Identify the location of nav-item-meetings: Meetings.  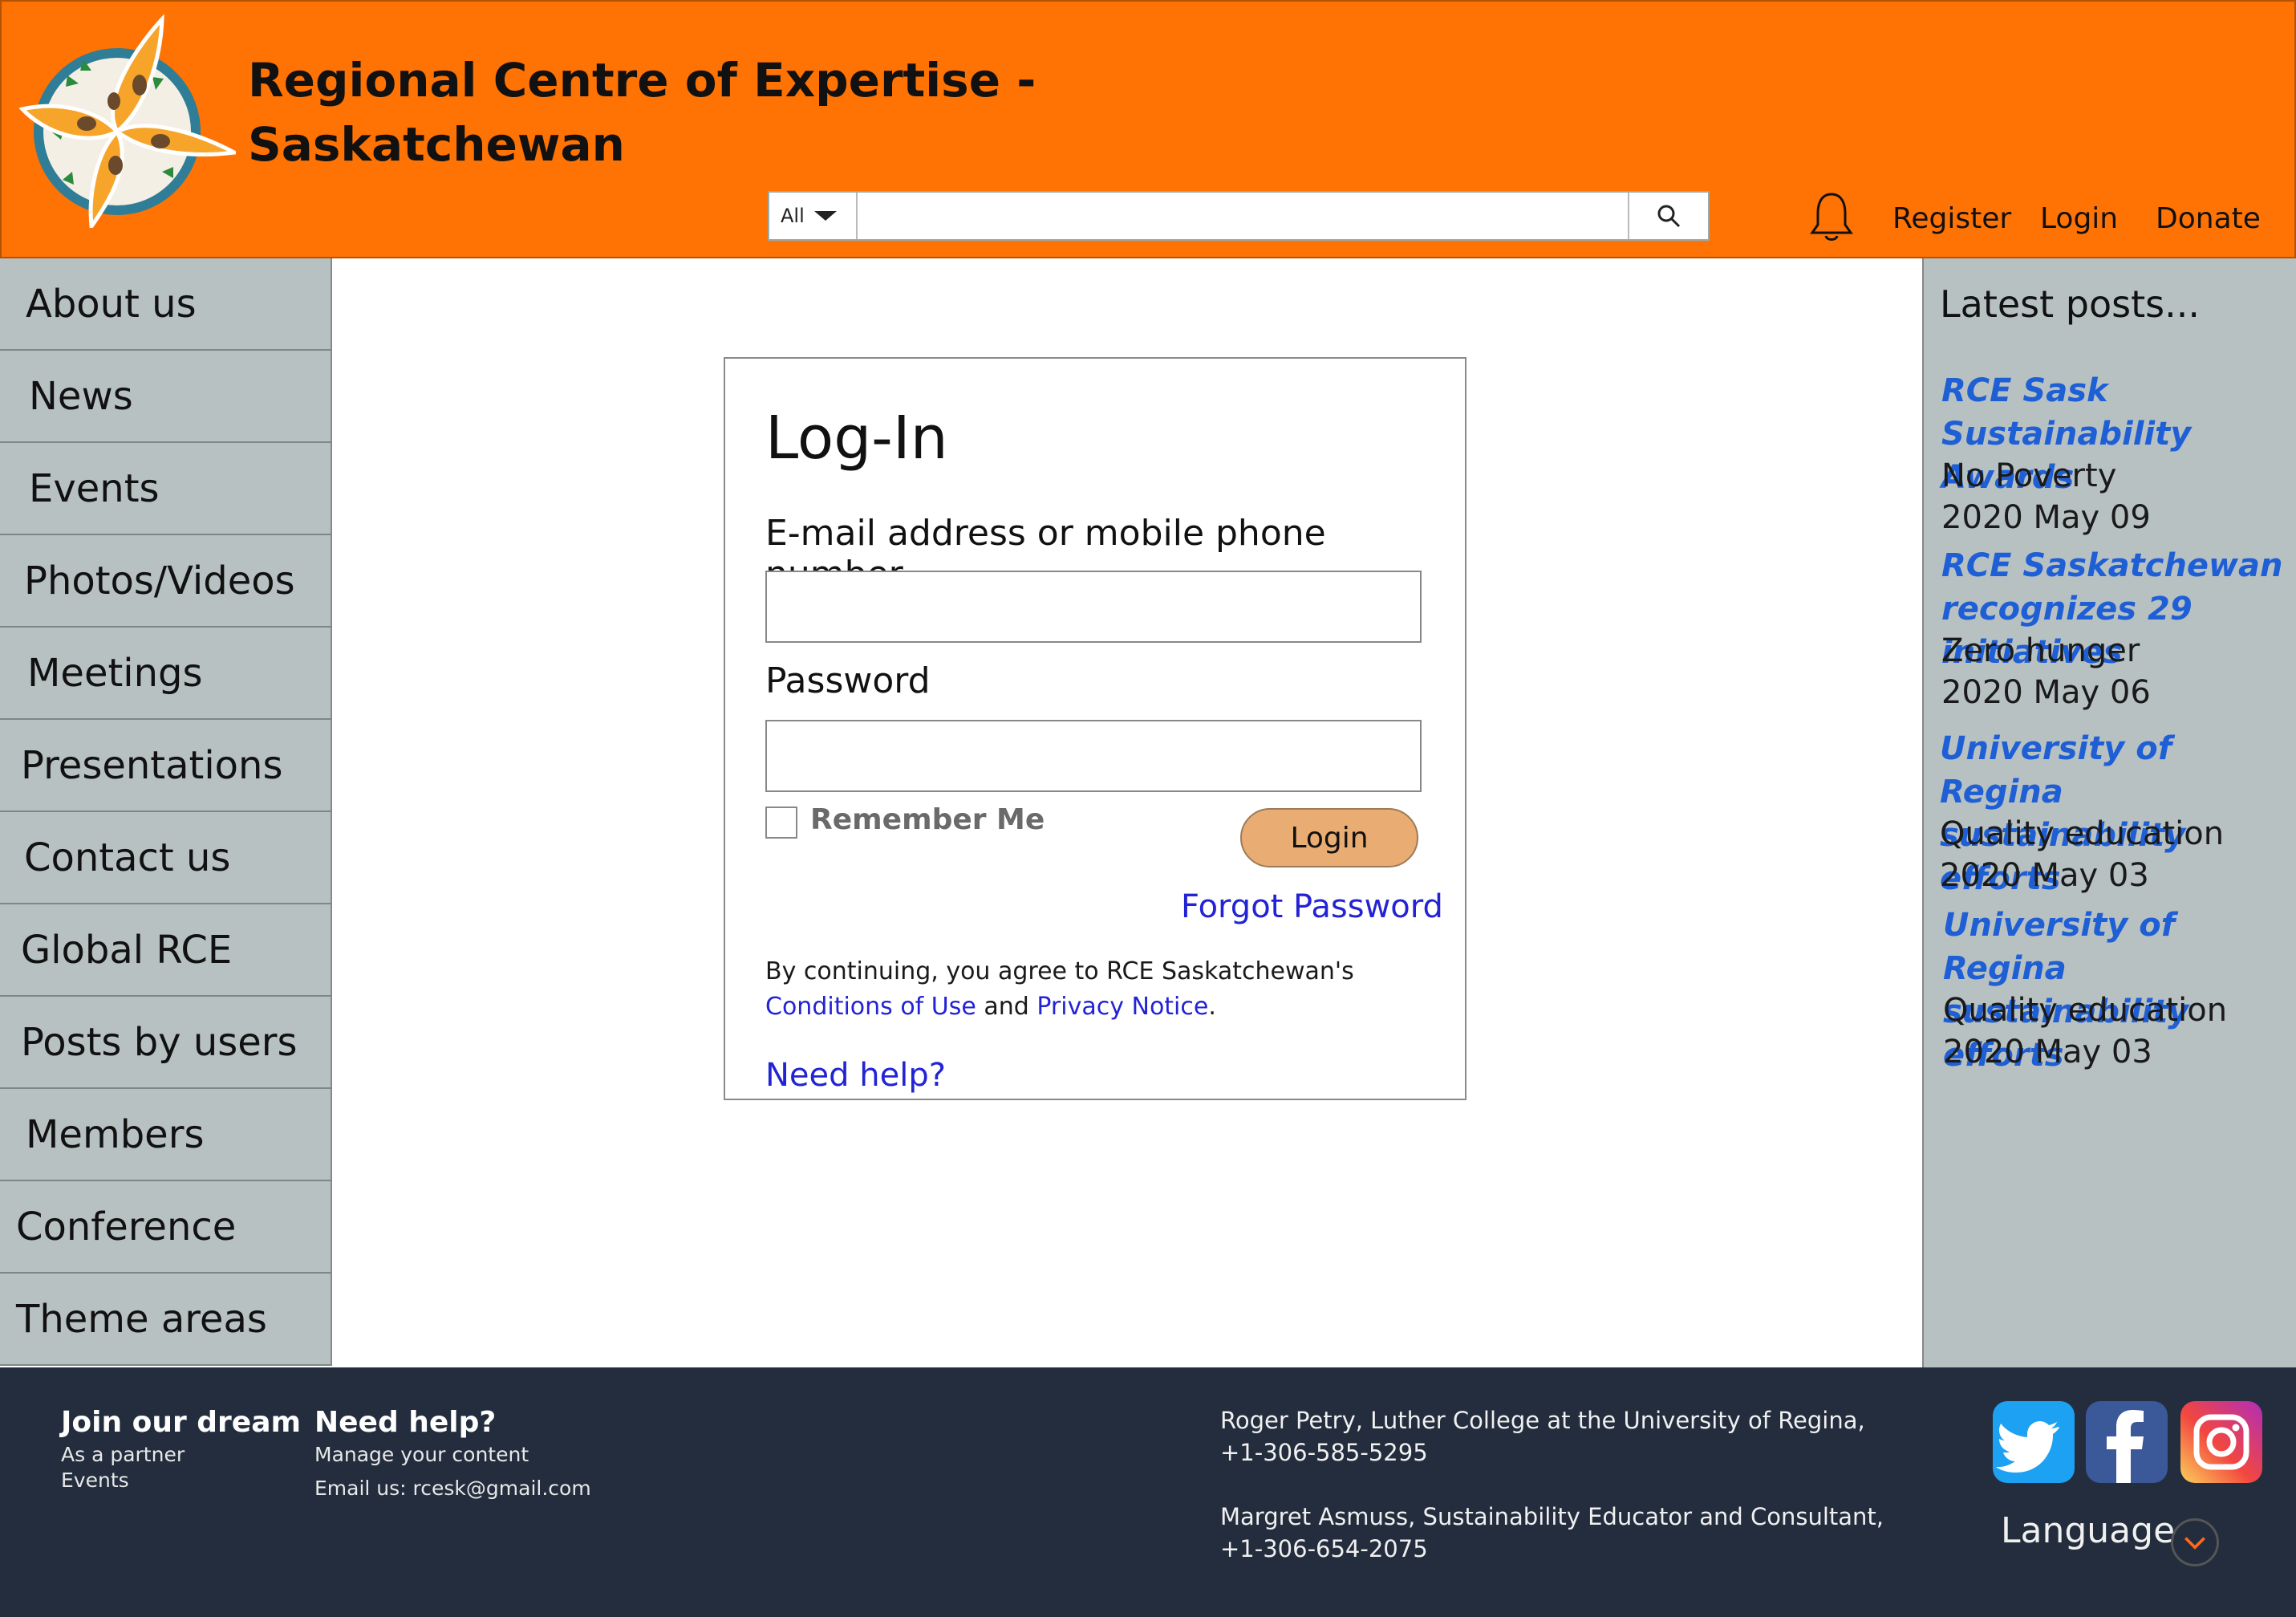
(166, 674).